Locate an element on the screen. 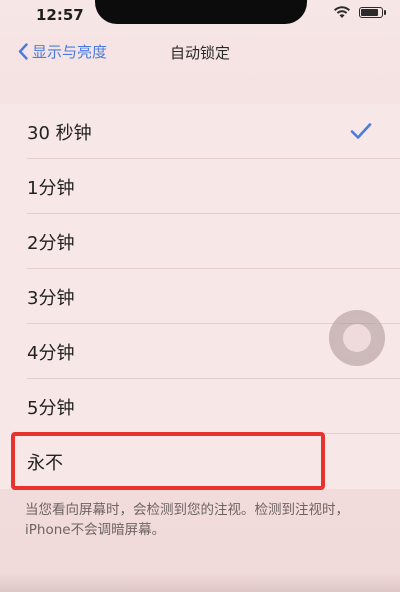 This screenshot has height=592, width=400. assistive-touch-button is located at coordinates (357, 338).